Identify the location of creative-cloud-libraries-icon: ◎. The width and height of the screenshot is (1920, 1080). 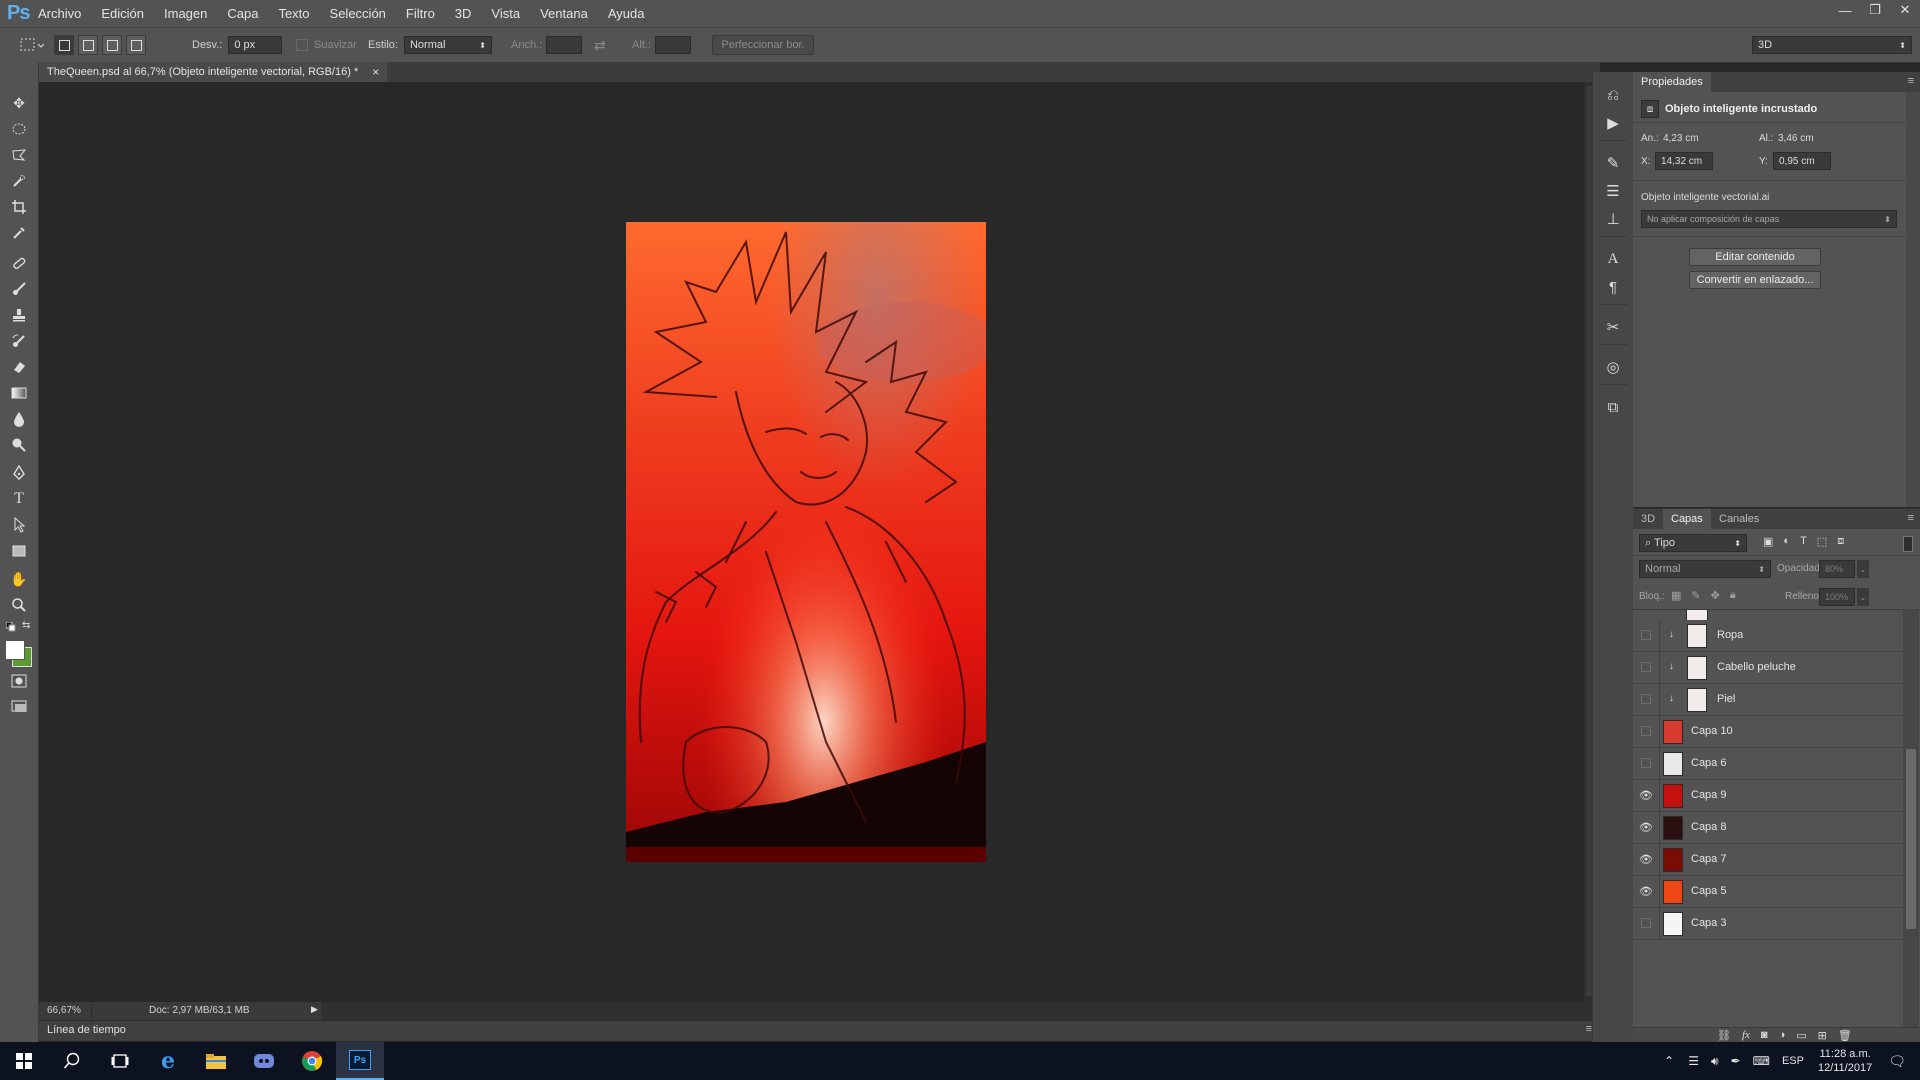
(1613, 367).